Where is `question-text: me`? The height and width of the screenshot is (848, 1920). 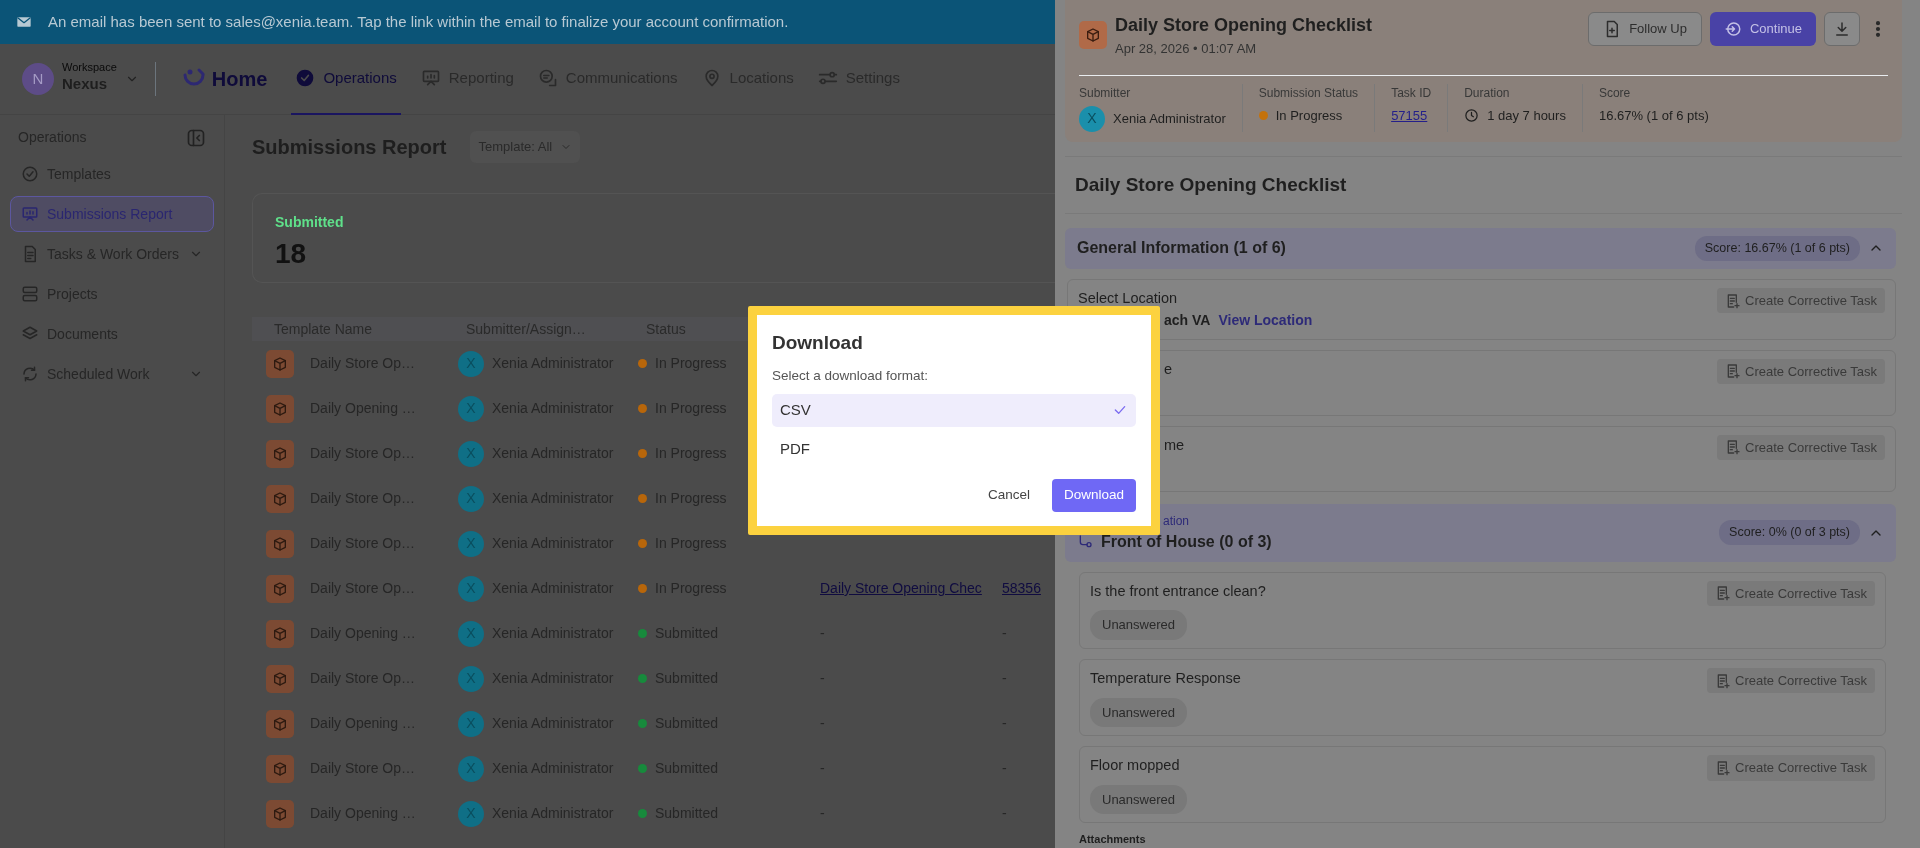
question-text: me is located at coordinates (1174, 445).